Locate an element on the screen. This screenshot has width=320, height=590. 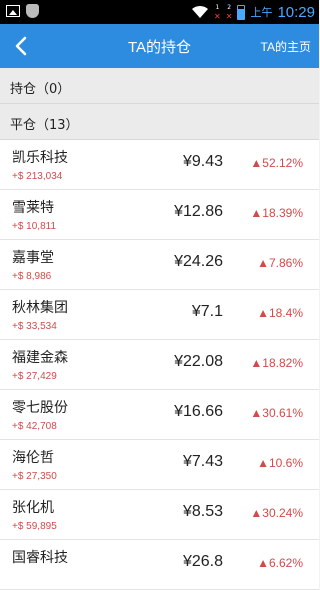
stock-profit: +$ 213,034 is located at coordinates (37, 176).